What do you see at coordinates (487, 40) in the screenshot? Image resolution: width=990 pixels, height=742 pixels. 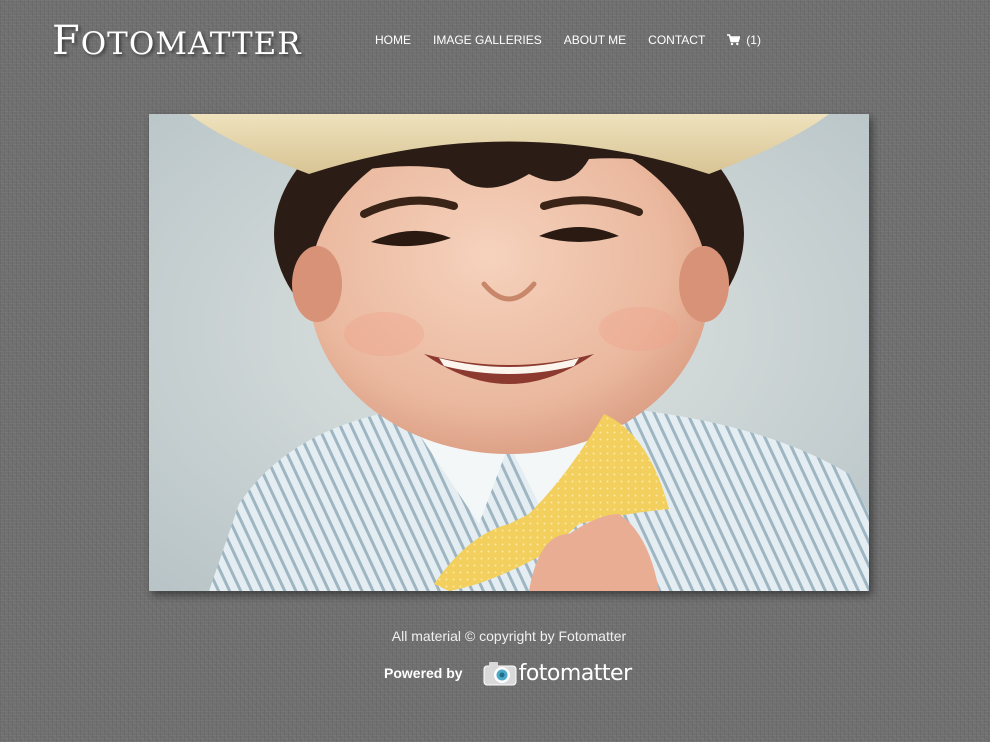 I see `nav-image-galleries: IMAGE GALLERIES` at bounding box center [487, 40].